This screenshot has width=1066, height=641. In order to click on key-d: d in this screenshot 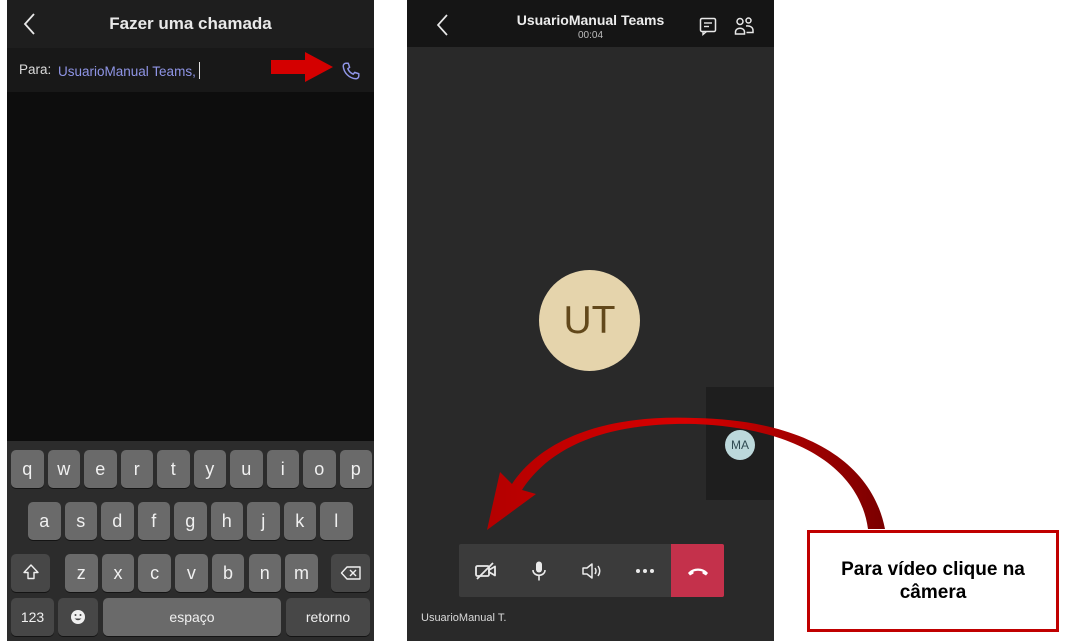, I will do `click(117, 521)`.